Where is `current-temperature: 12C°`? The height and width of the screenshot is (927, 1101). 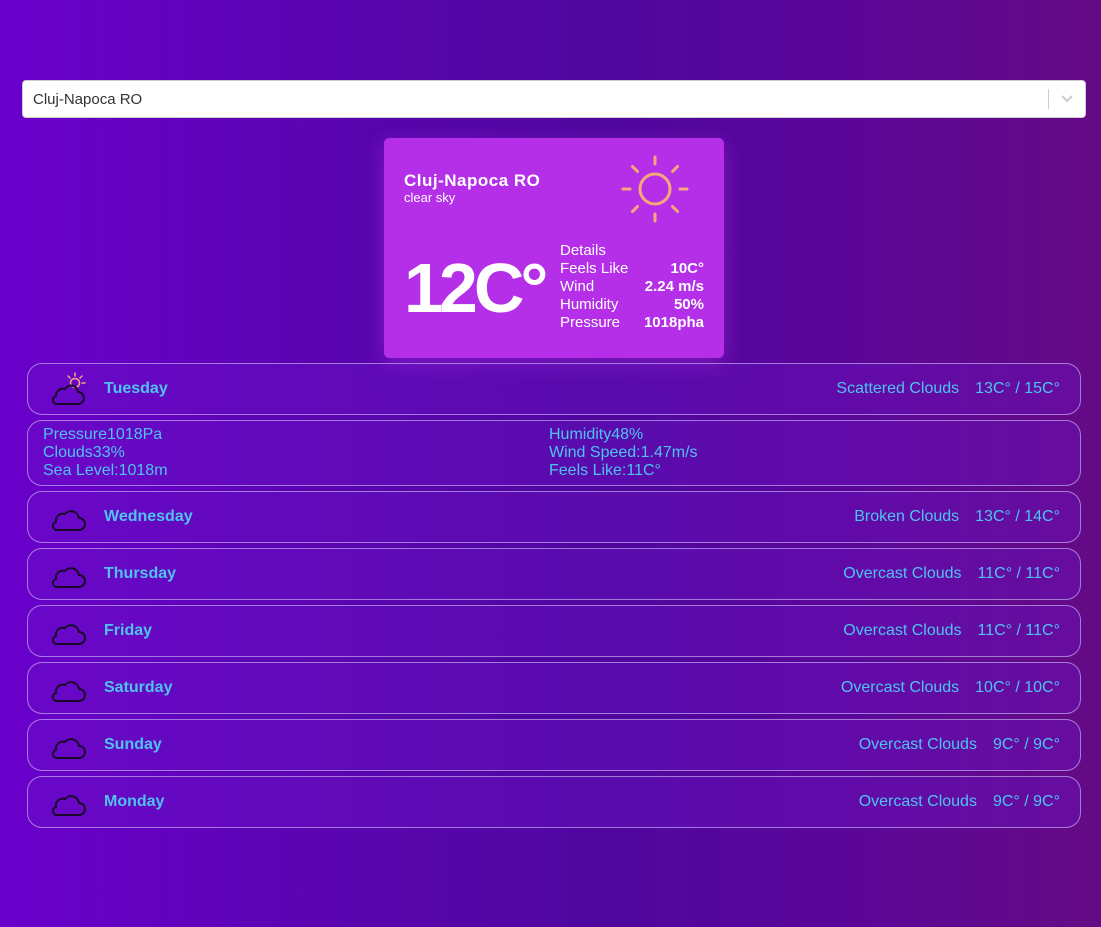
current-temperature: 12C° is located at coordinates (476, 288).